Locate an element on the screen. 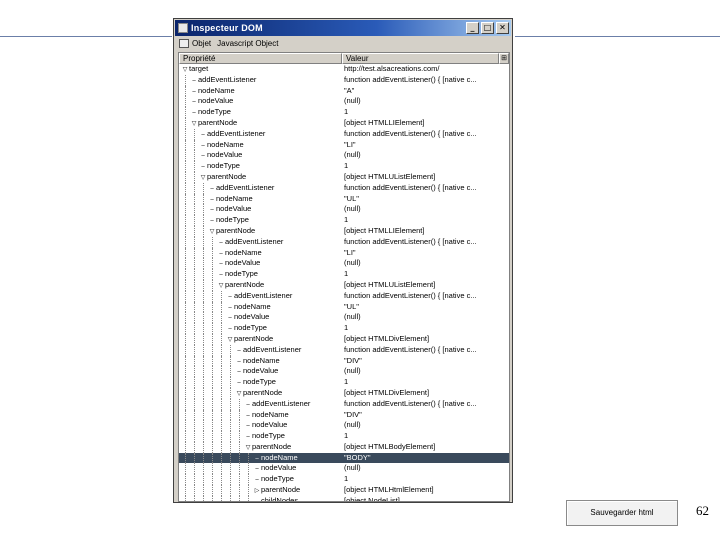  title-bar: Inspecteur DOM _ □ ✕ is located at coordinates (343, 28).